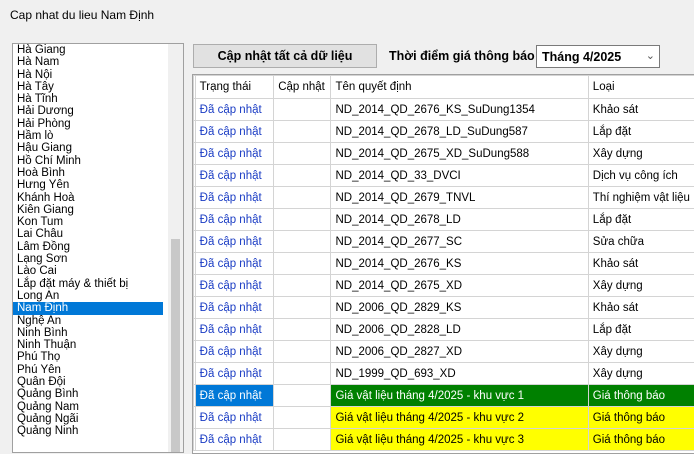 The image size is (694, 454). I want to click on type-cell: Sửa chữa, so click(641, 242).